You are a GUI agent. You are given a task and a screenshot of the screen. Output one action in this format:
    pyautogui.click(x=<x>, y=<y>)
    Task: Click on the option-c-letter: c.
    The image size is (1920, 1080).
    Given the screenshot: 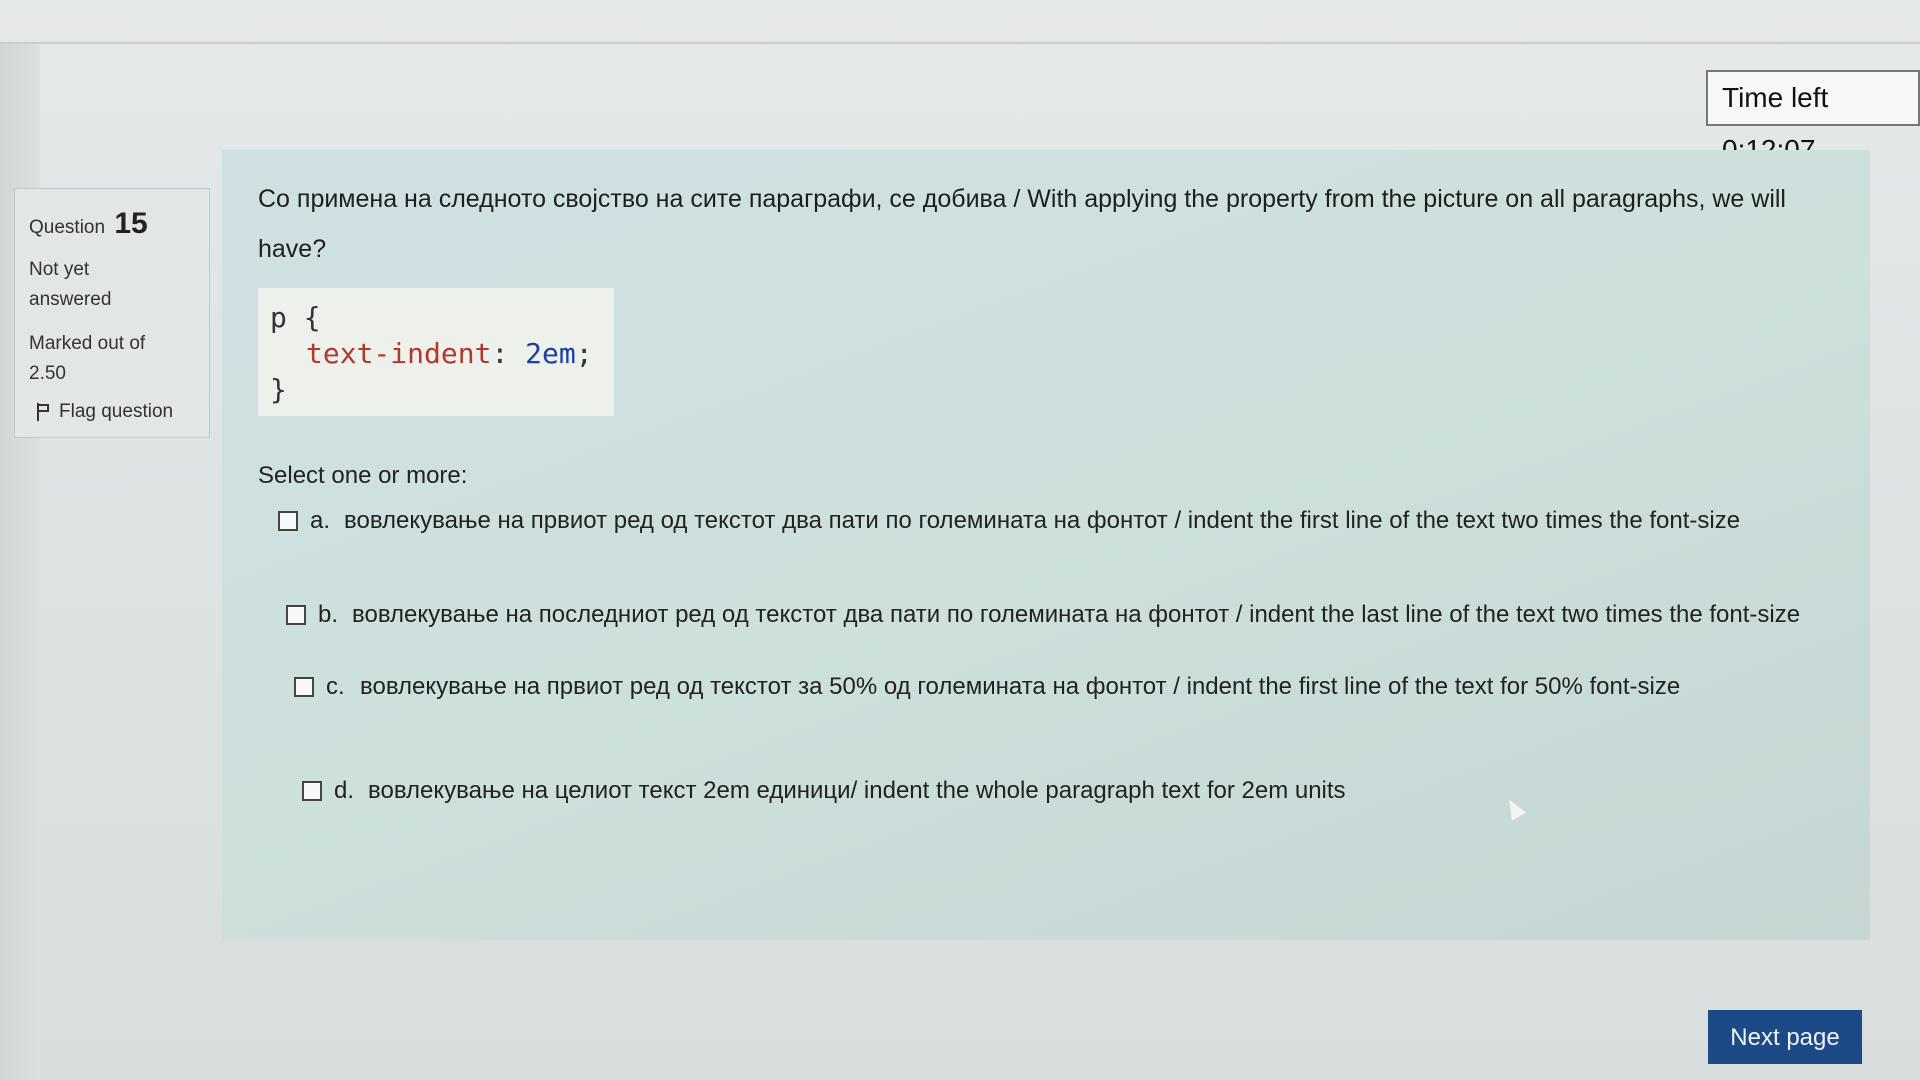 What is the action you would take?
    pyautogui.click(x=335, y=686)
    